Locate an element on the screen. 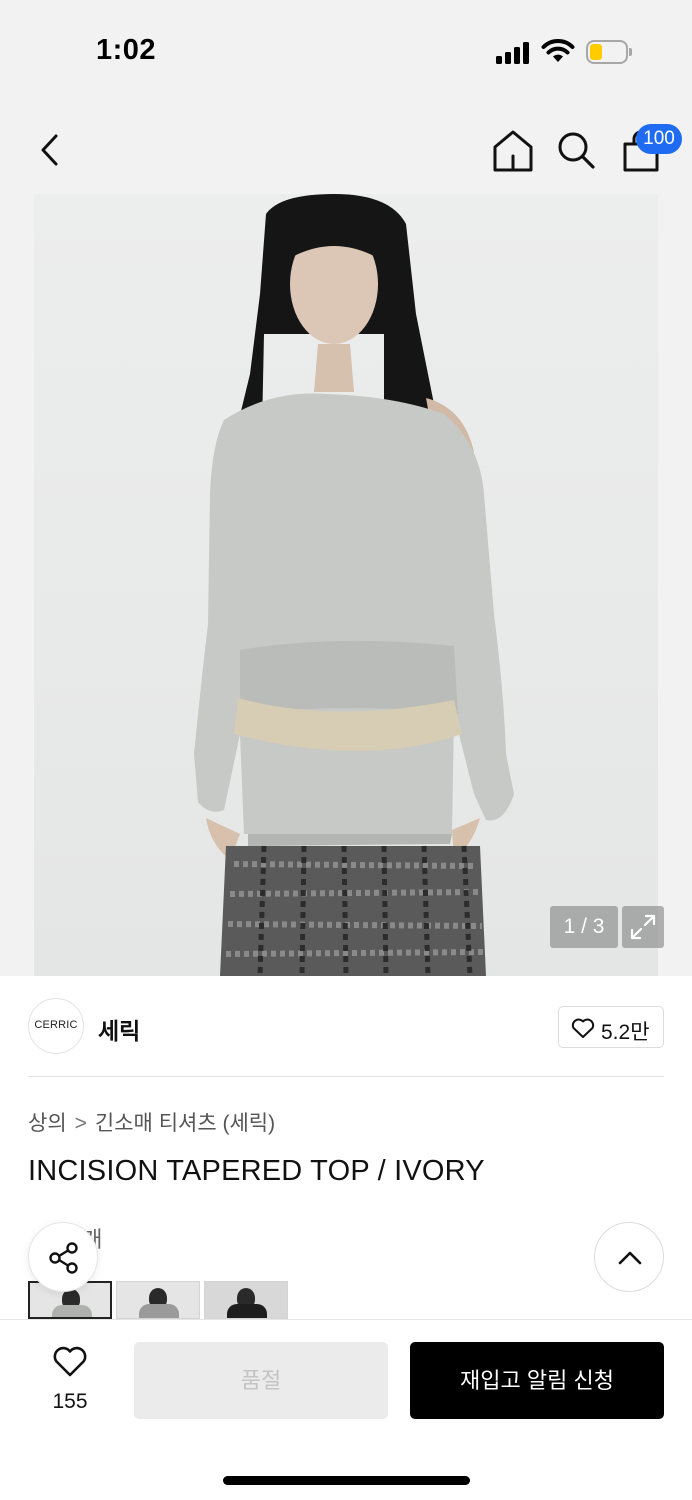  expand-icon is located at coordinates (643, 927).